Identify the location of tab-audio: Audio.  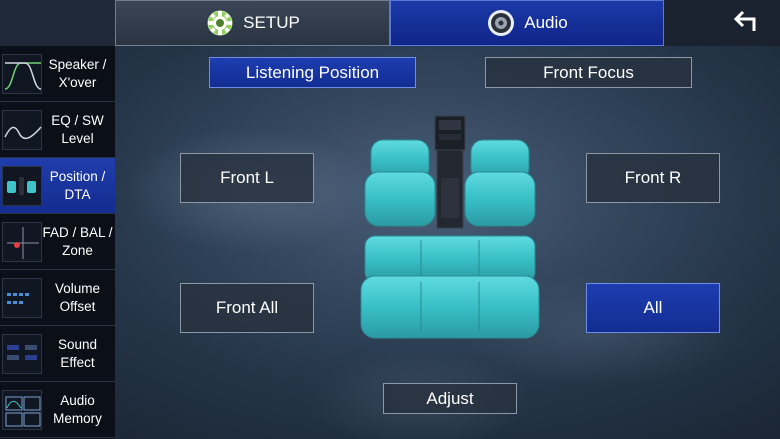
(527, 23).